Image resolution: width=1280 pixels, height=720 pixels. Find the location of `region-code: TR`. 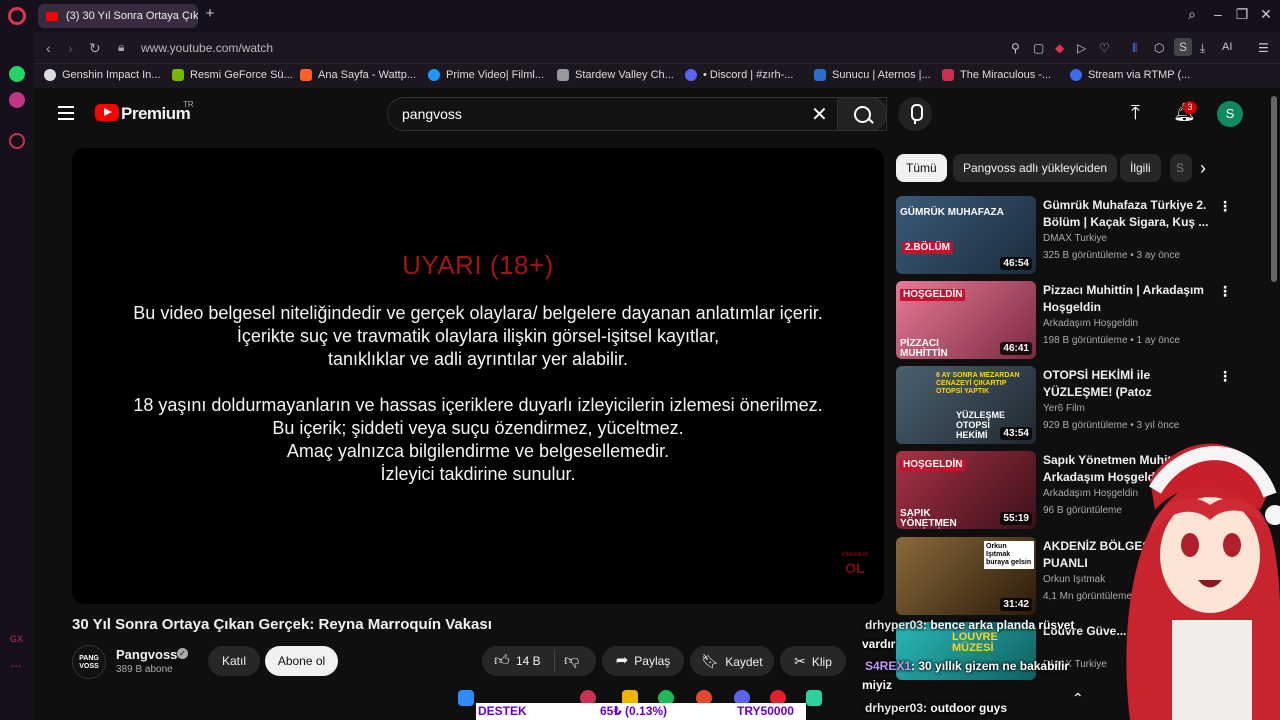

region-code: TR is located at coordinates (188, 104).